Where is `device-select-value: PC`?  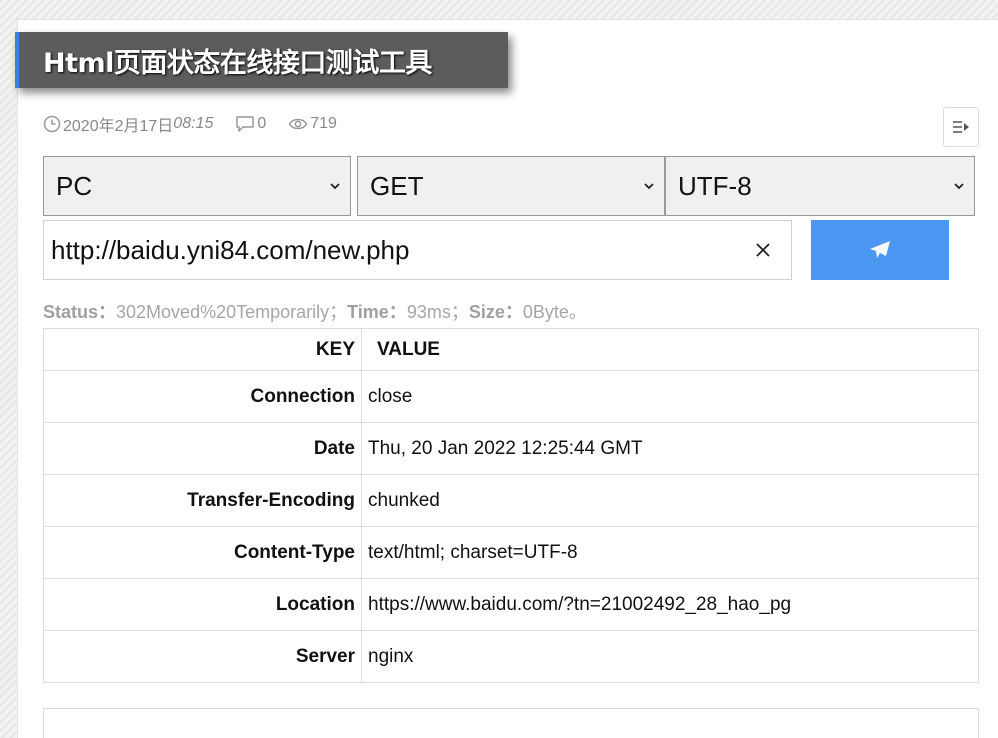
device-select-value: PC is located at coordinates (74, 185).